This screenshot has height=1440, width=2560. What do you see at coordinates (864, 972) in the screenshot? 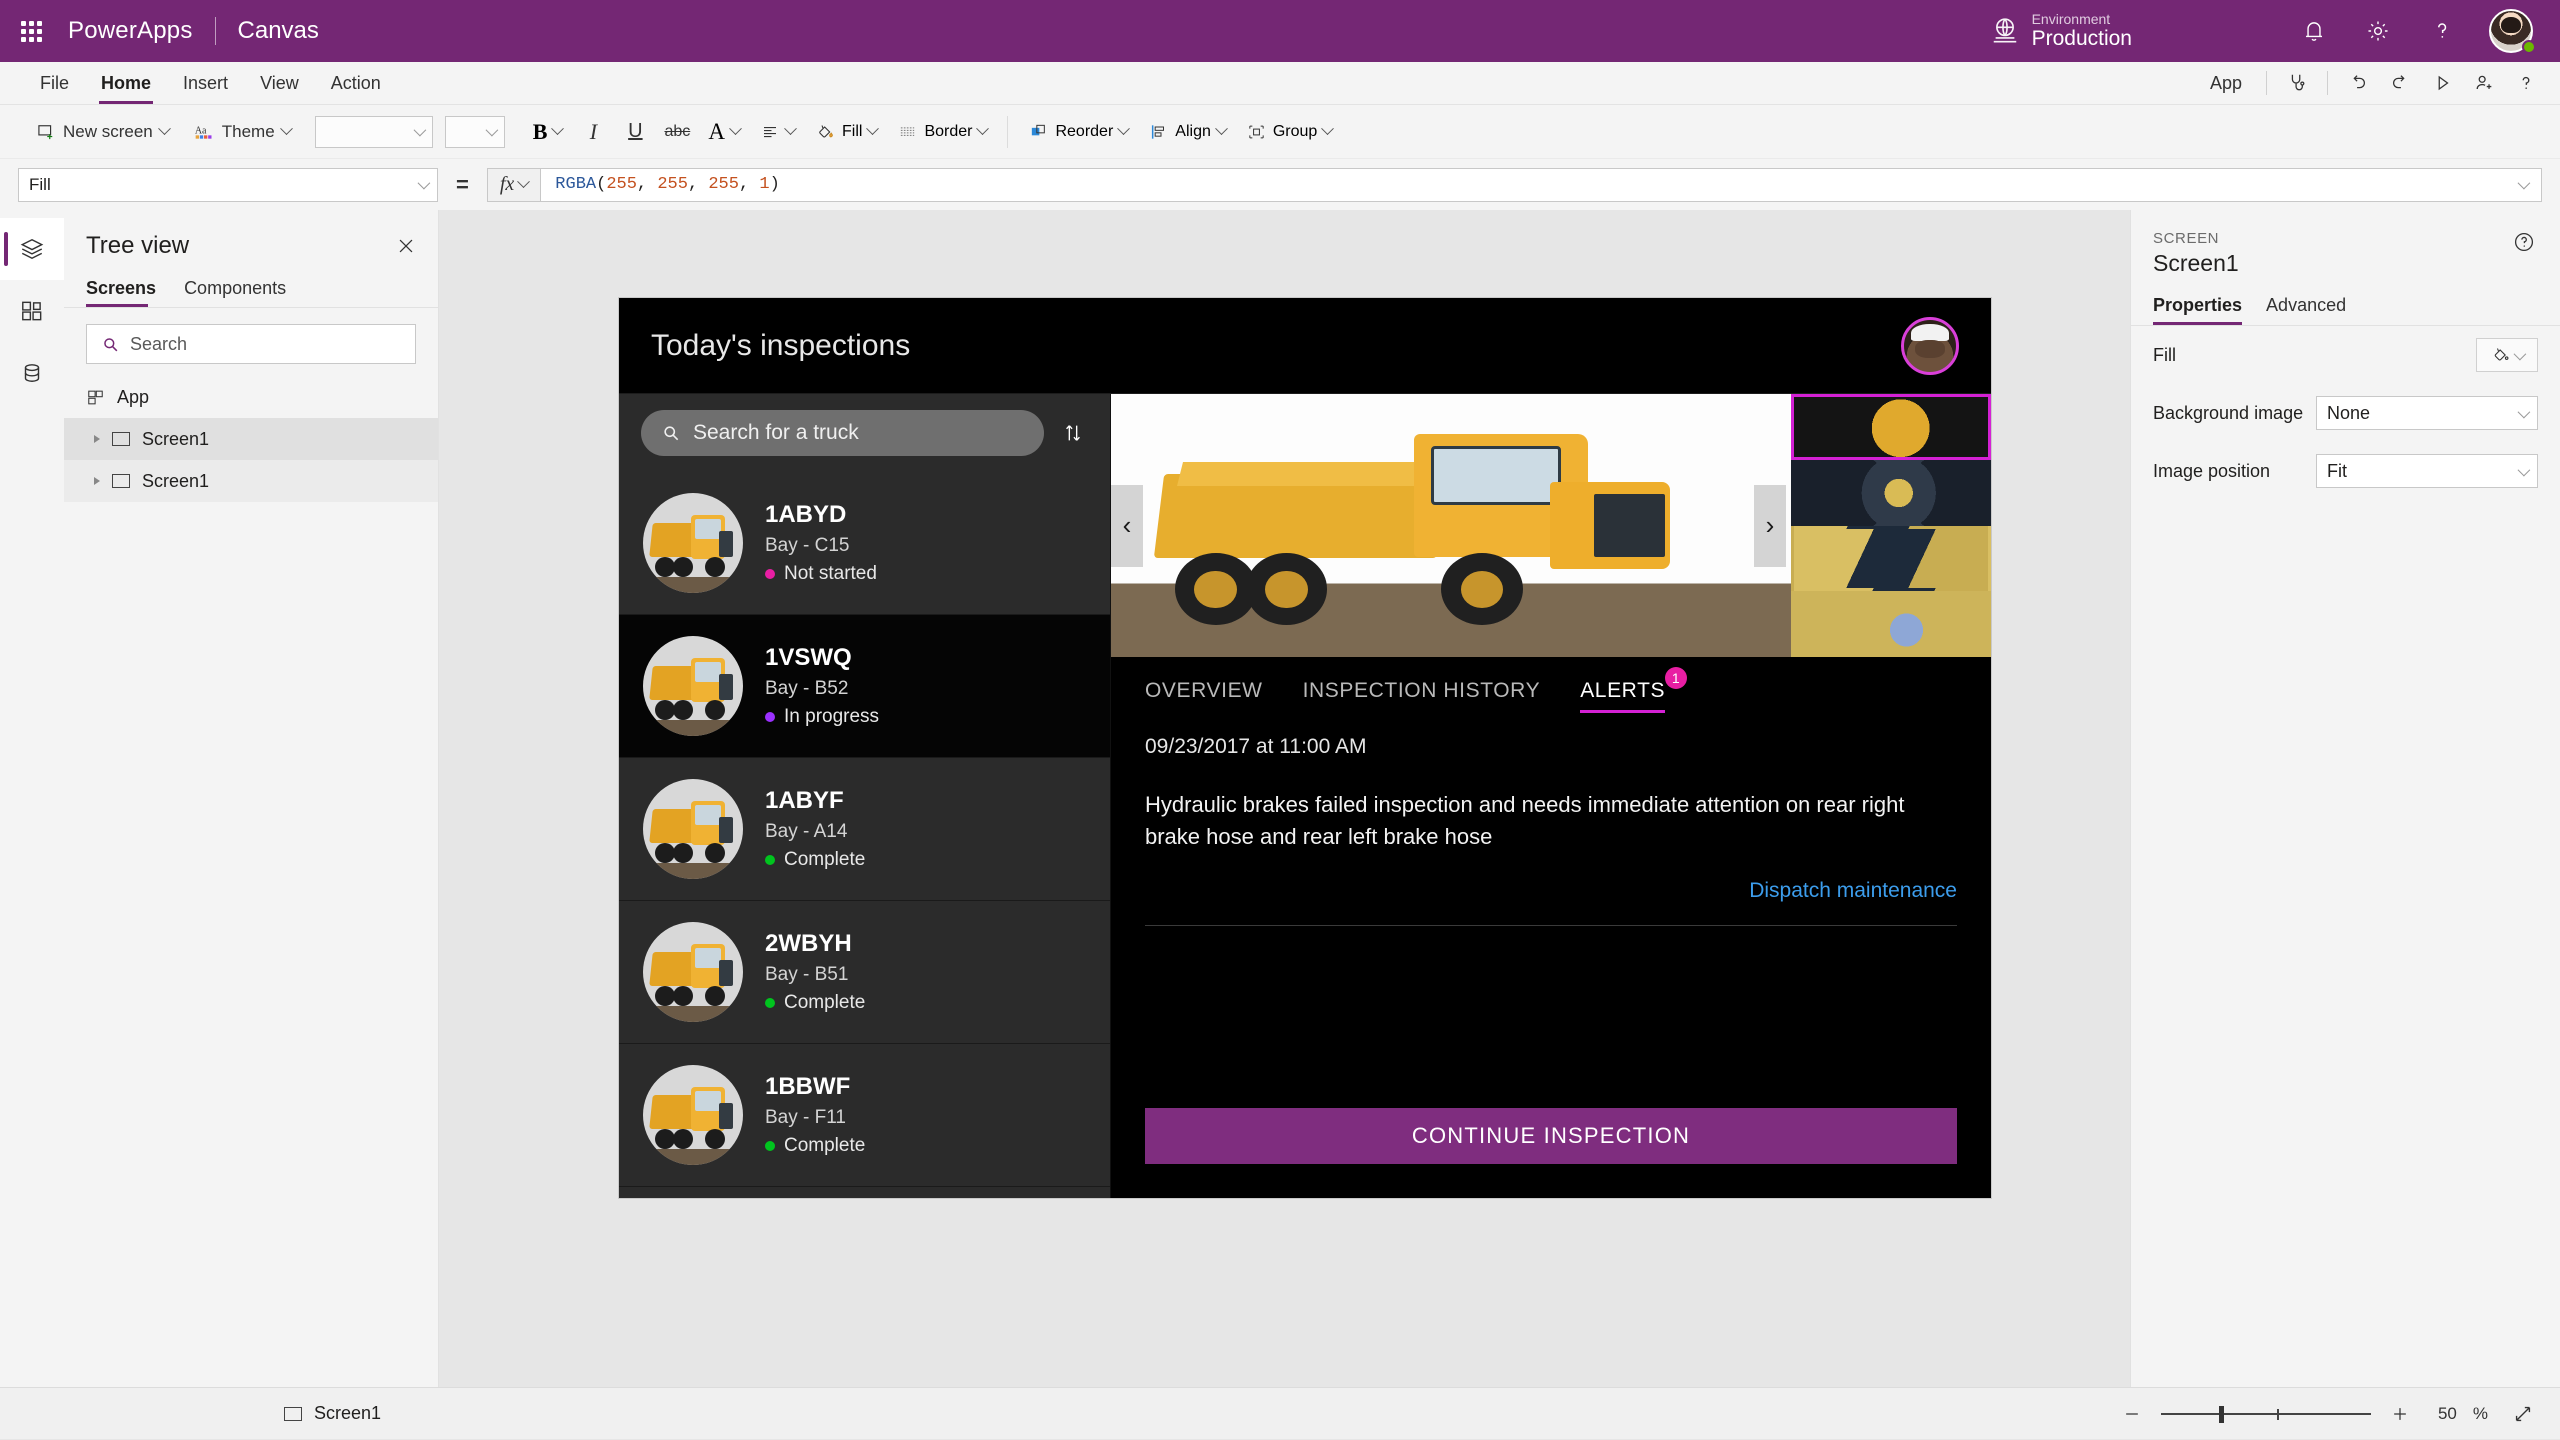
I see `truck-list-item: 2WBYH Bay - B51 Complete` at bounding box center [864, 972].